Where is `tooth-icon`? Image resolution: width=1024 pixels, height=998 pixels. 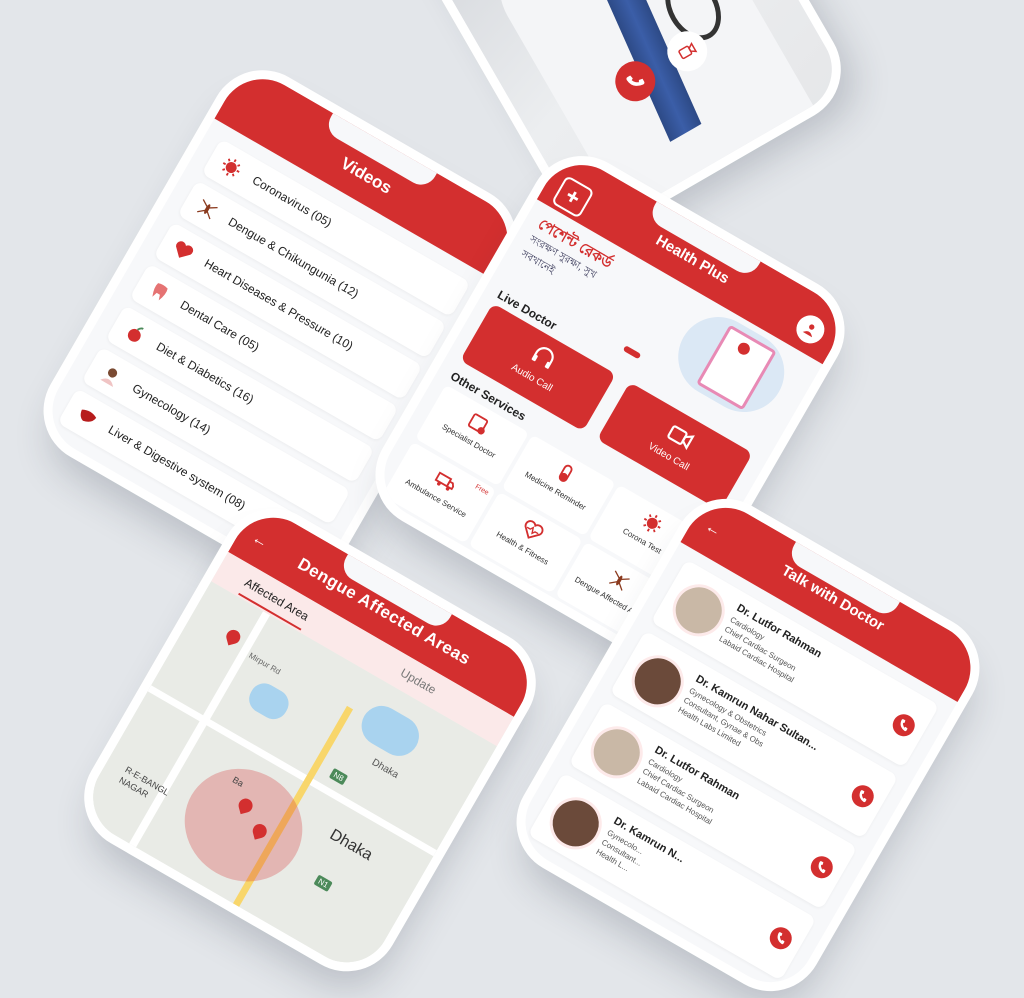 tooth-icon is located at coordinates (160, 292).